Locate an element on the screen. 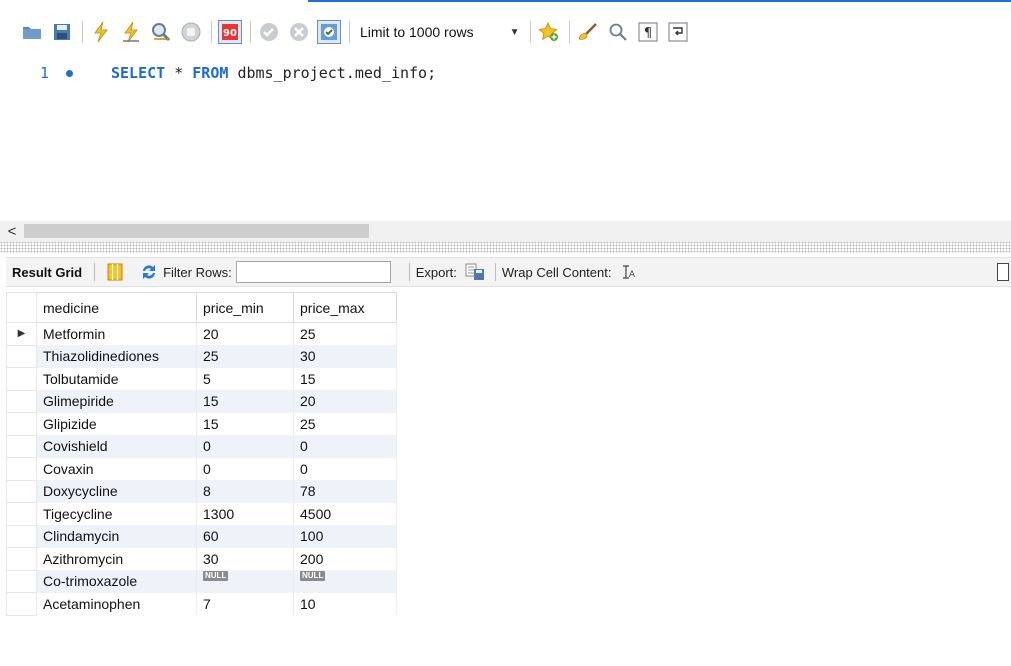 The image size is (1011, 666). panel-splitter is located at coordinates (505, 247).